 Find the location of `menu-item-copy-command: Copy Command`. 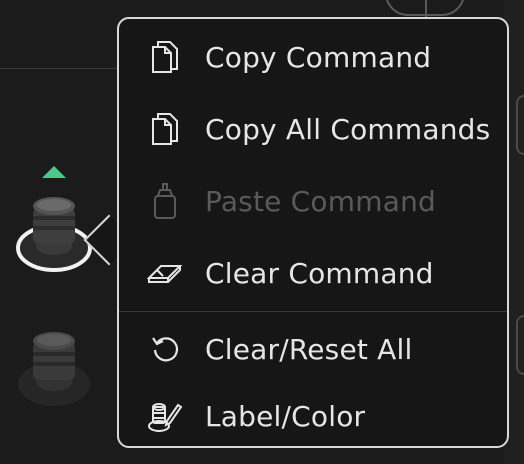

menu-item-copy-command: Copy Command is located at coordinates (313, 57).